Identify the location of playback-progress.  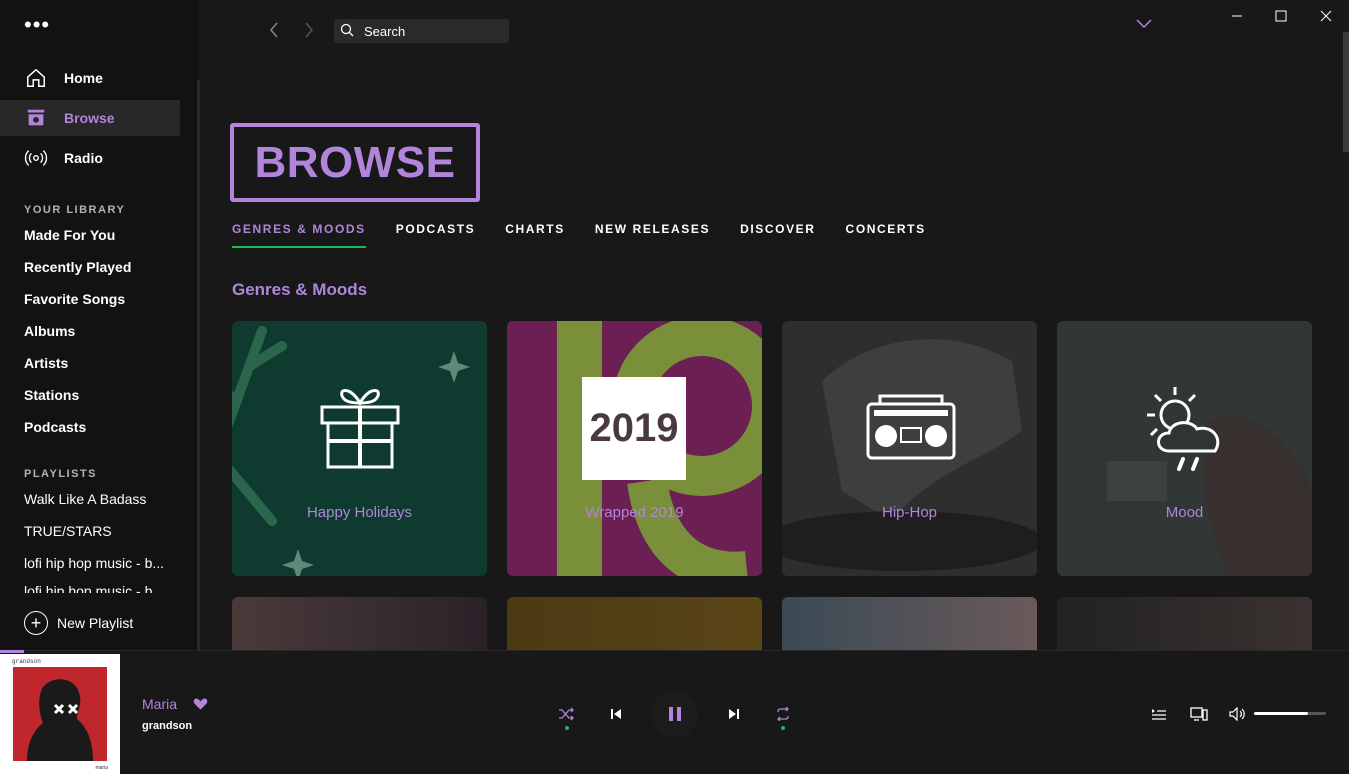
(12, 651).